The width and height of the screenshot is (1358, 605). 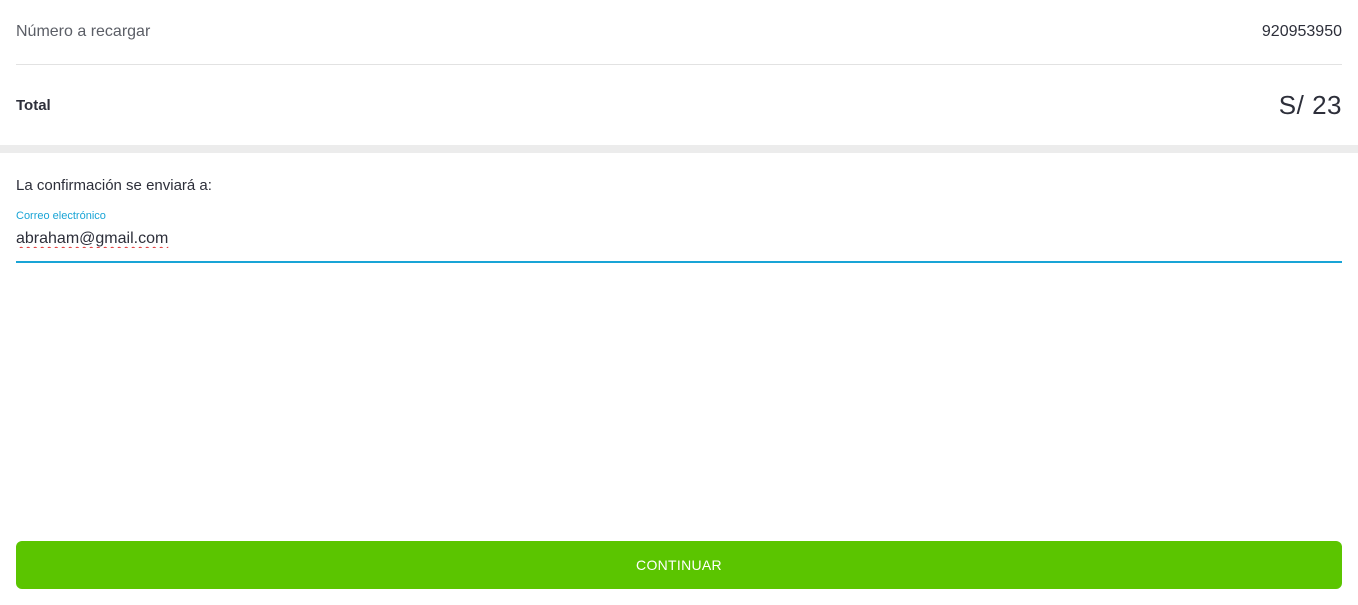 I want to click on continue-button: CONTINUAR, so click(x=679, y=565).